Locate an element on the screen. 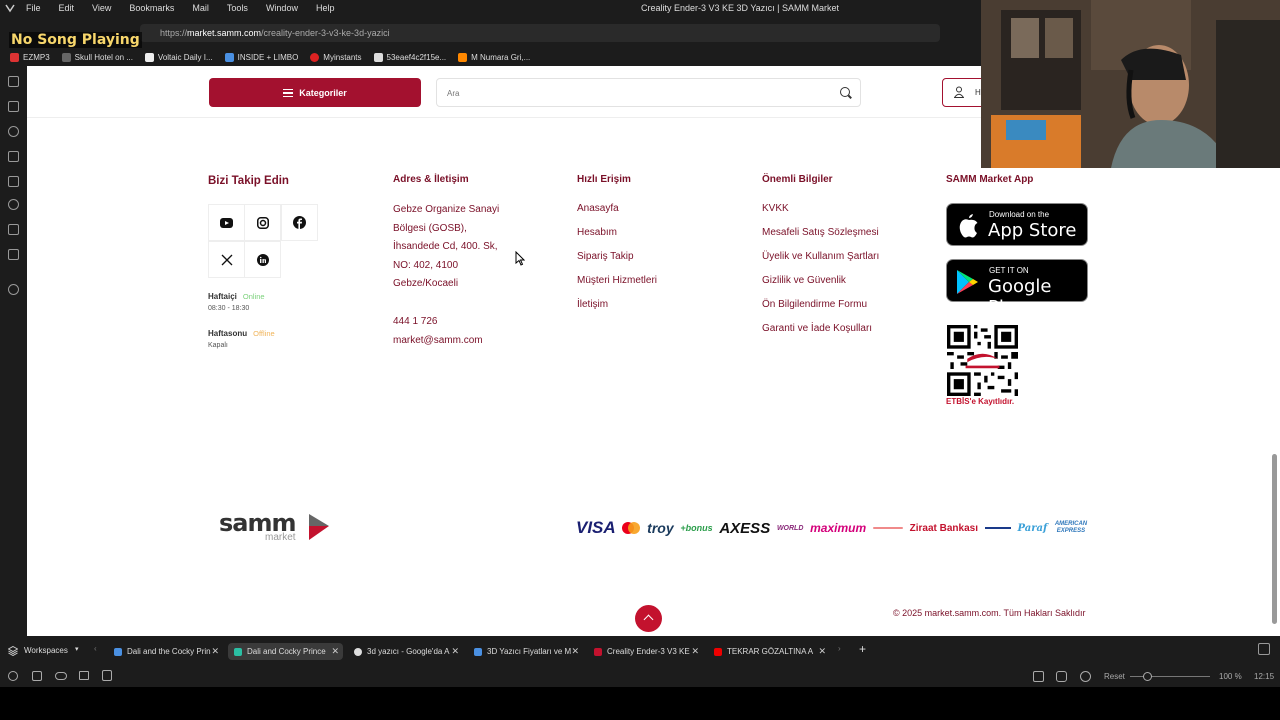 This screenshot has height=720, width=1280. etbis-qr-code is located at coordinates (982, 360).